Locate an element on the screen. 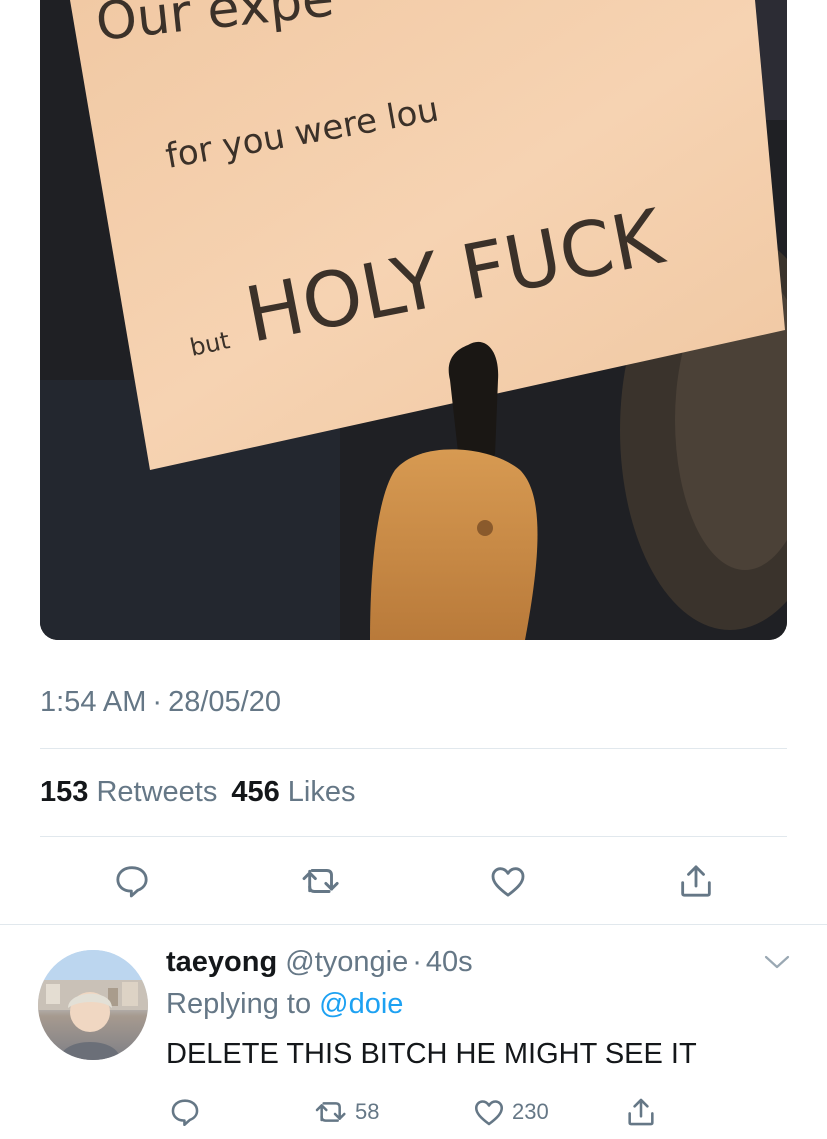 This screenshot has width=827, height=1139. retweets-stat: 153 Retweets is located at coordinates (128, 792).